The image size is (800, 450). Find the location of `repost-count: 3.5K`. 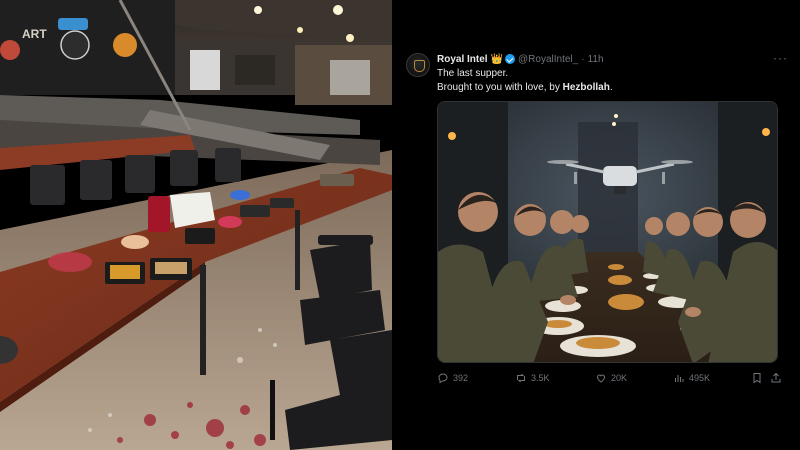

repost-count: 3.5K is located at coordinates (540, 378).